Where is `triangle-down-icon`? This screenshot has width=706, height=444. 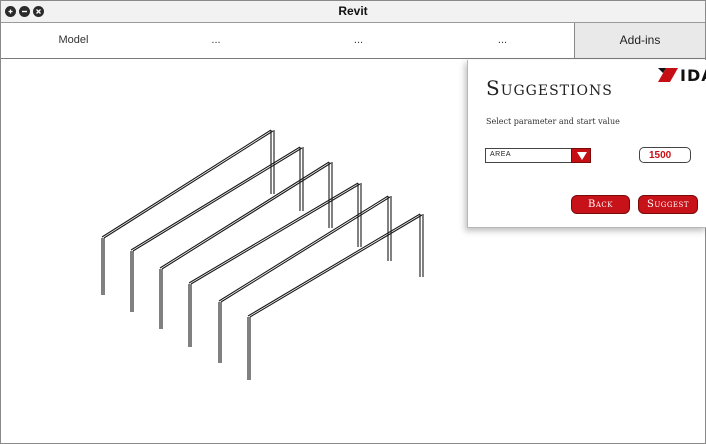 triangle-down-icon is located at coordinates (582, 156).